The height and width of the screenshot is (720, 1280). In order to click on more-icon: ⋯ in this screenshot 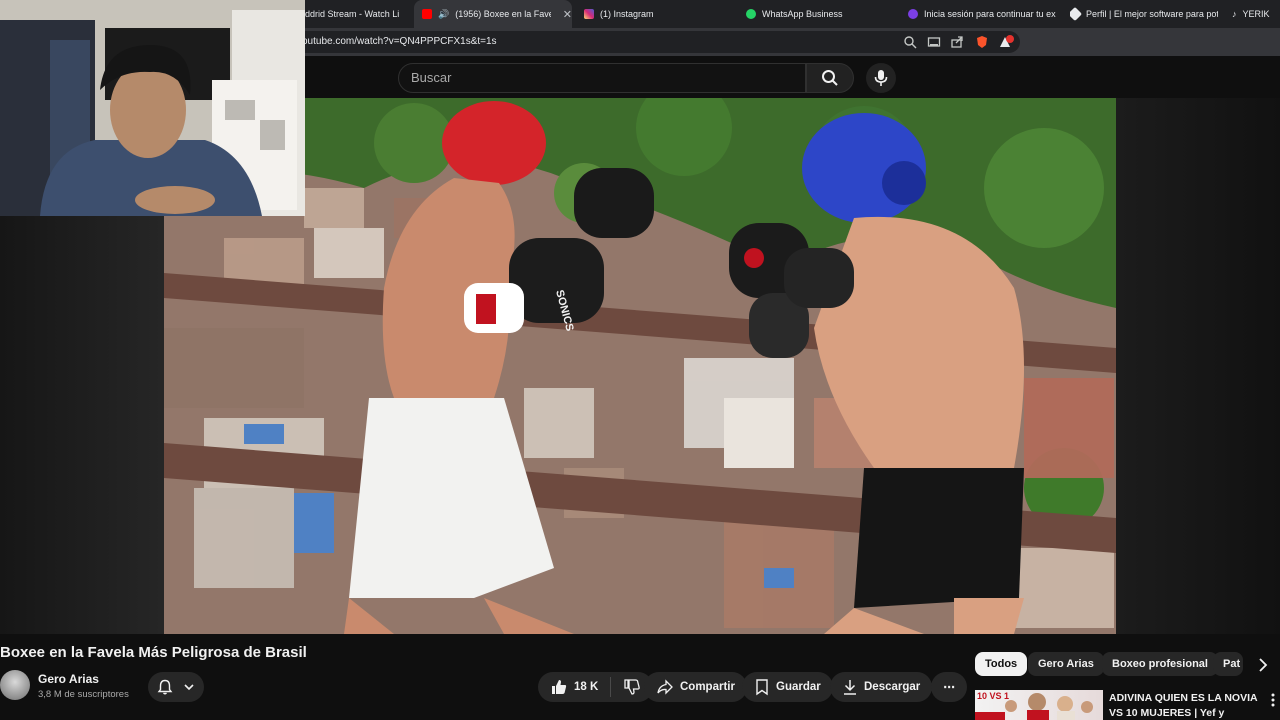, I will do `click(949, 688)`.